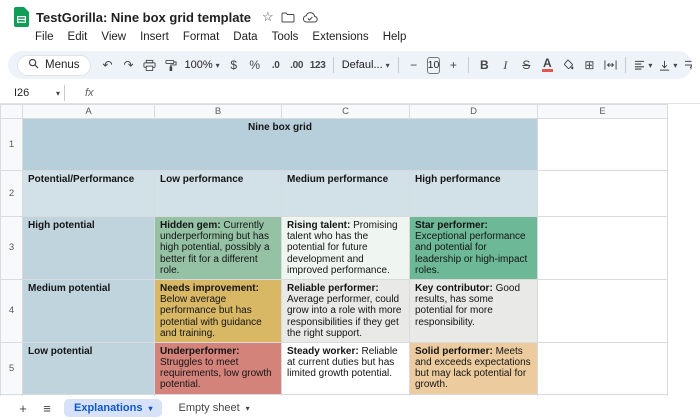 The image size is (700, 420). What do you see at coordinates (171, 65) in the screenshot?
I see `paint-format-button` at bounding box center [171, 65].